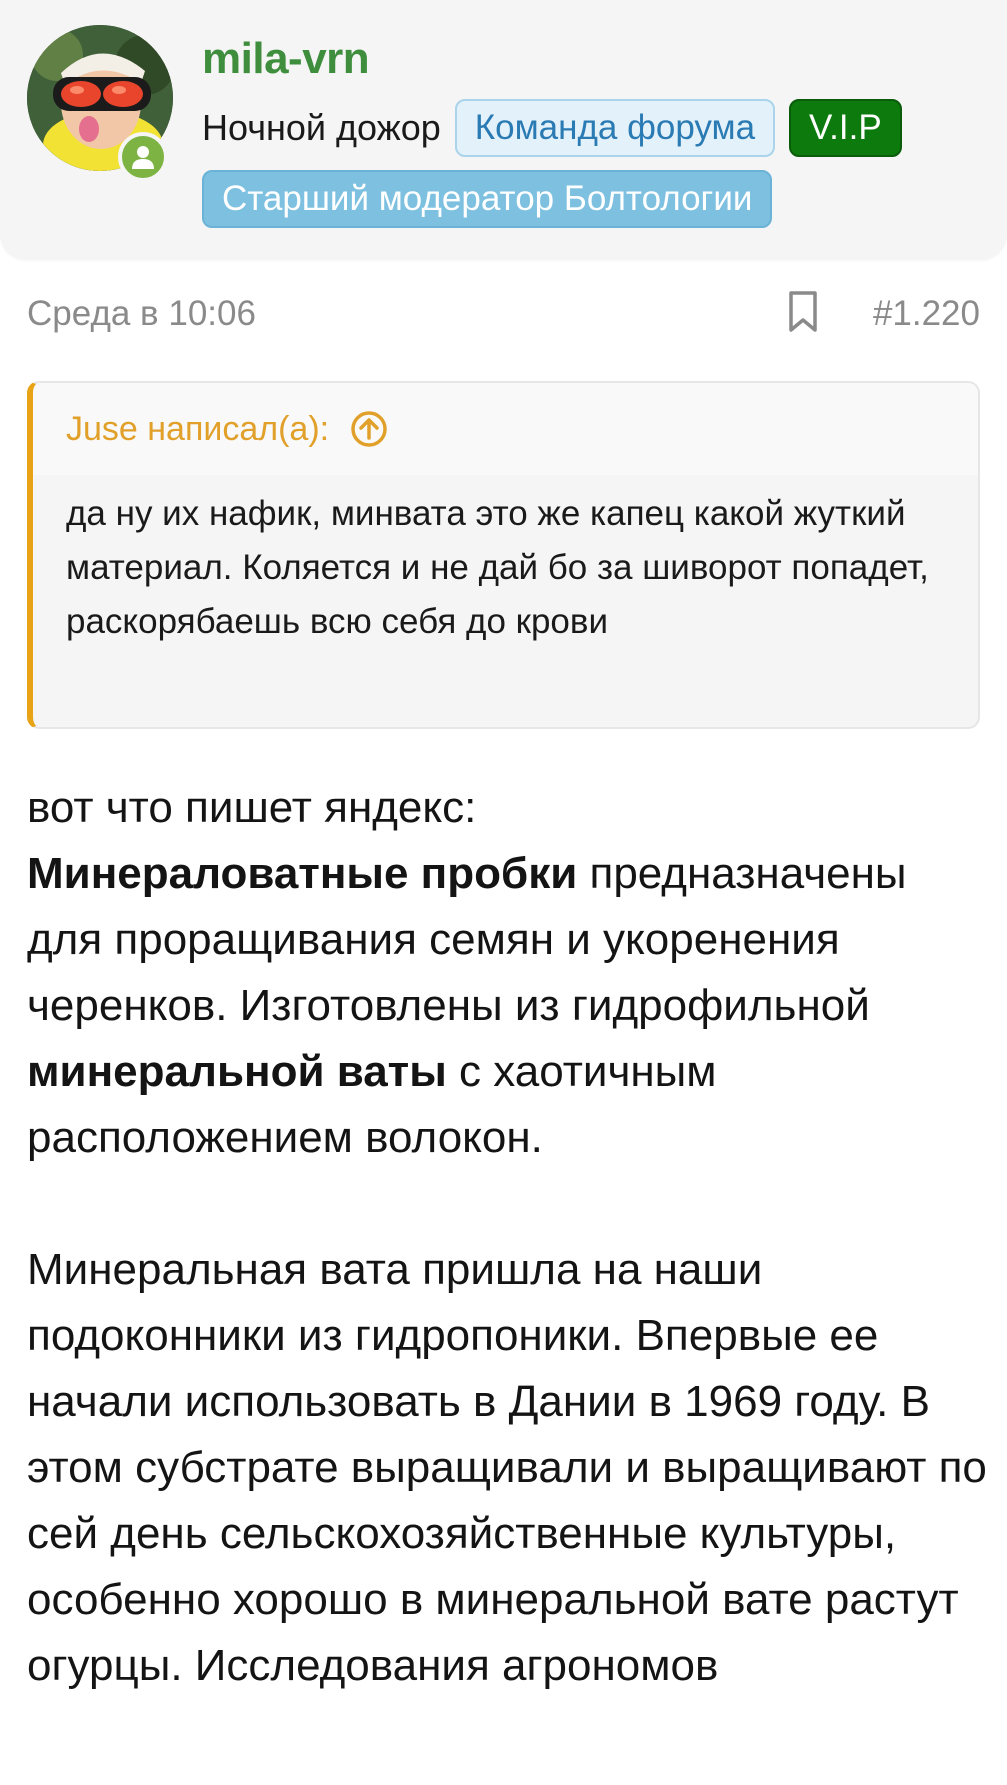 Image resolution: width=1007 pixels, height=1785 pixels. What do you see at coordinates (503, 315) in the screenshot?
I see `post-meta: Среда в 10:06 #1.220` at bounding box center [503, 315].